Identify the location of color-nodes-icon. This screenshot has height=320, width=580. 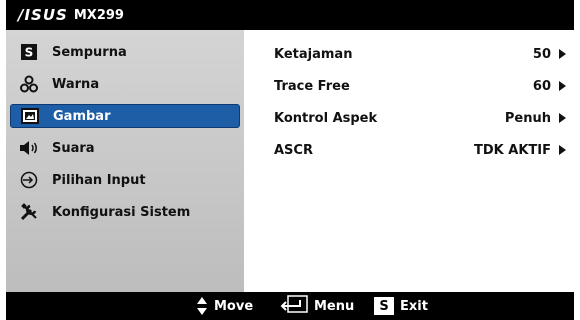
(29, 84).